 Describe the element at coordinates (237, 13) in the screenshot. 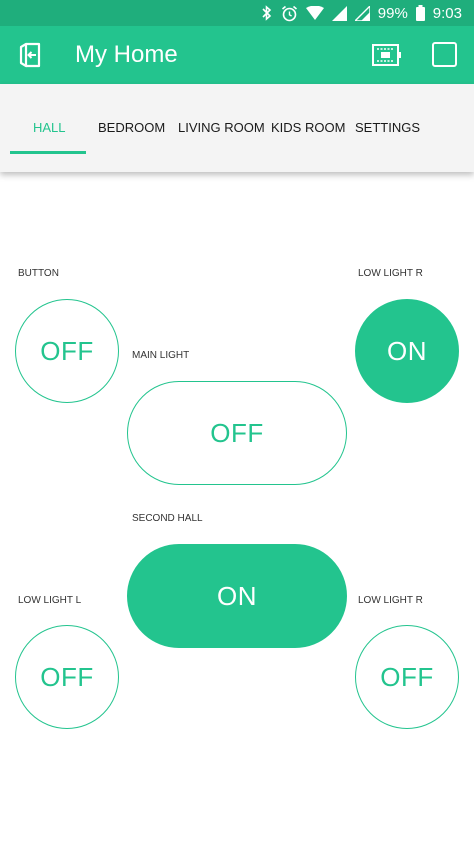

I see `status-bar: 99% 9:03` at that location.